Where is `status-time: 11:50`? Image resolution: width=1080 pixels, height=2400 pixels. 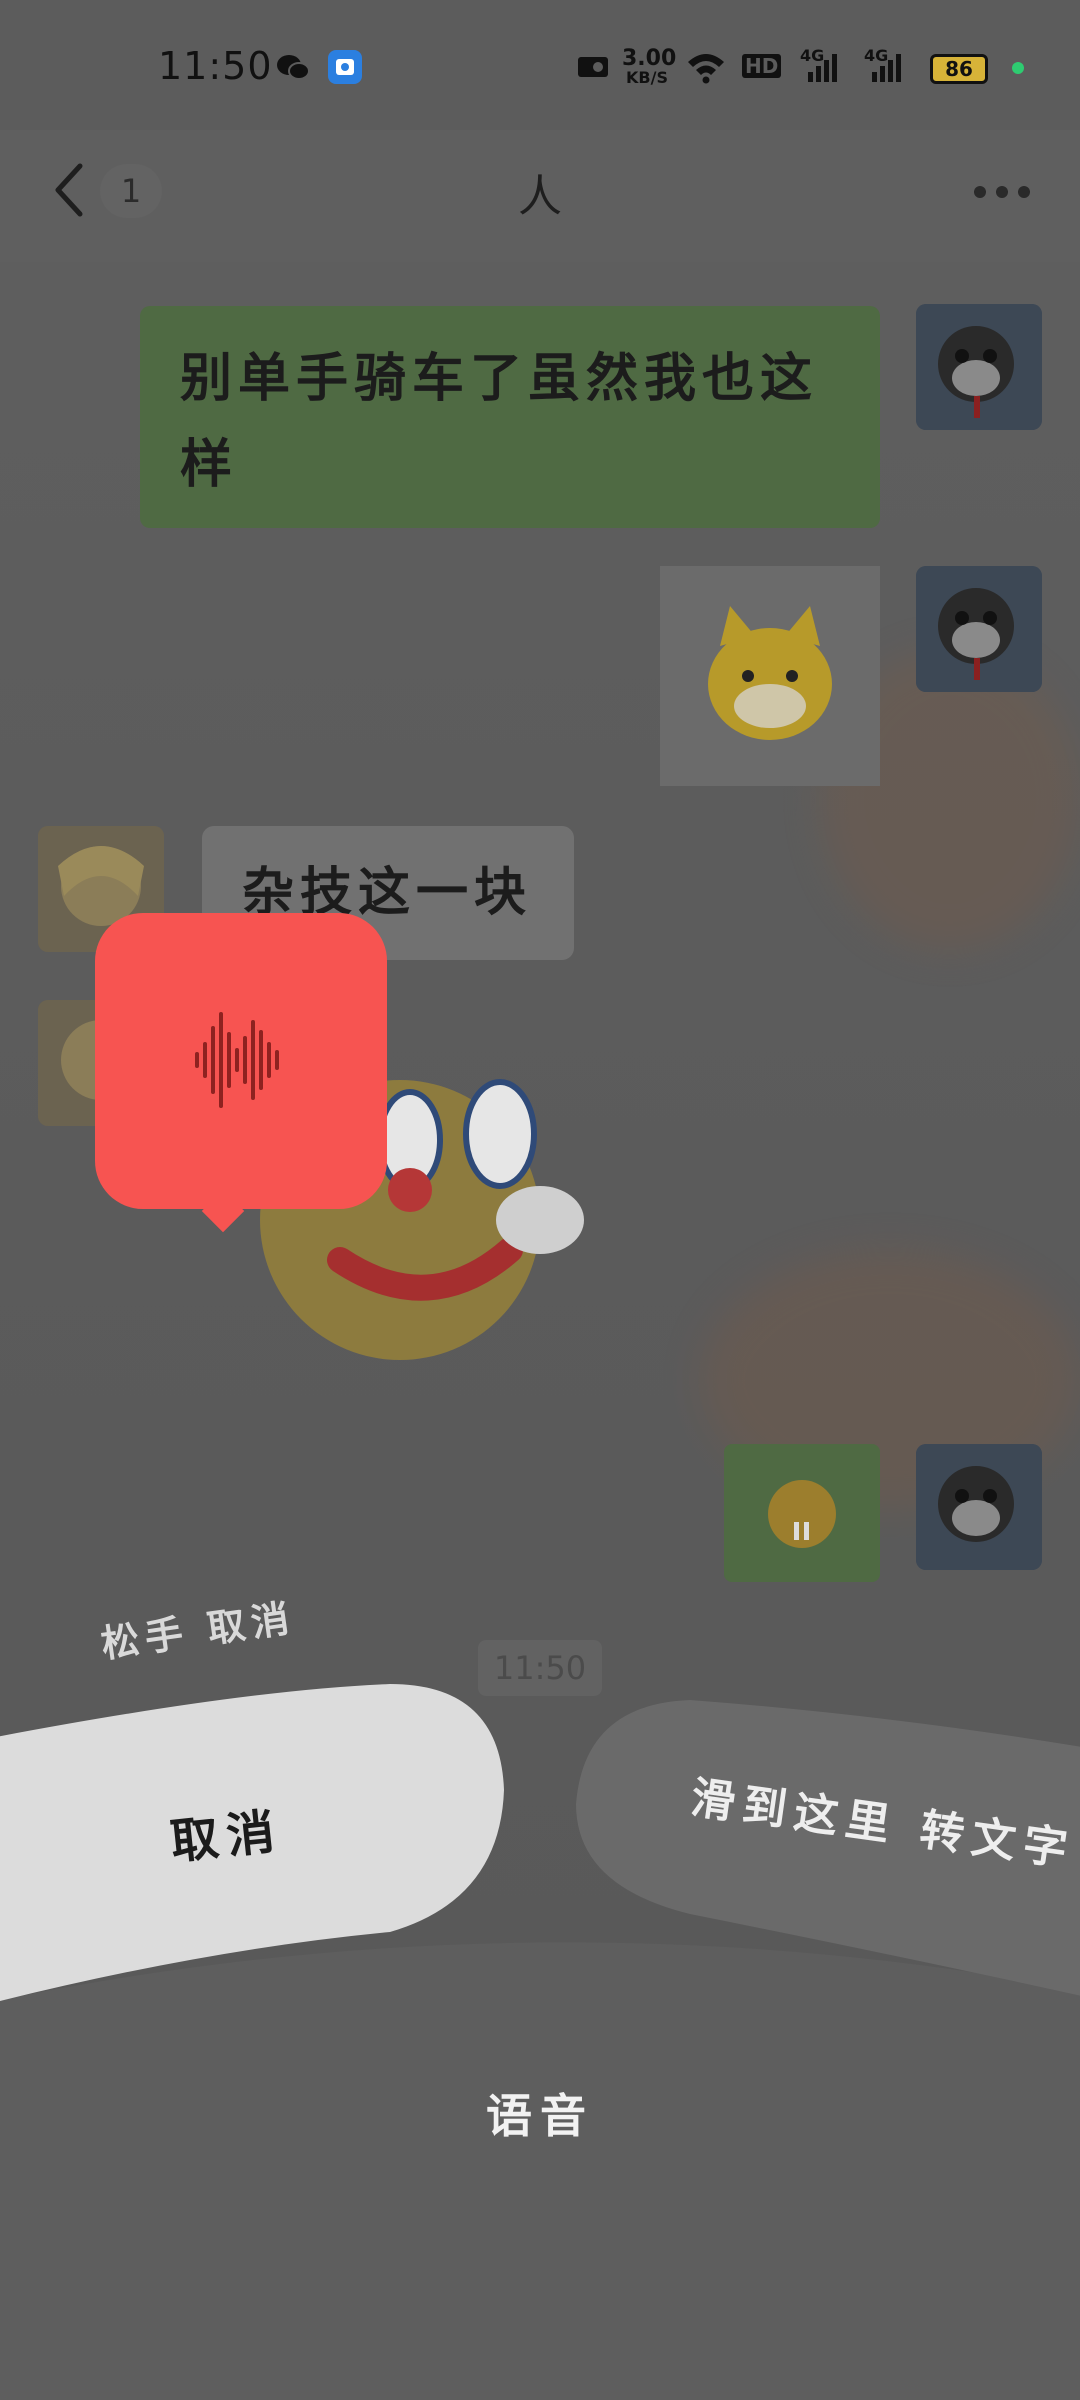 status-time: 11:50 is located at coordinates (215, 66).